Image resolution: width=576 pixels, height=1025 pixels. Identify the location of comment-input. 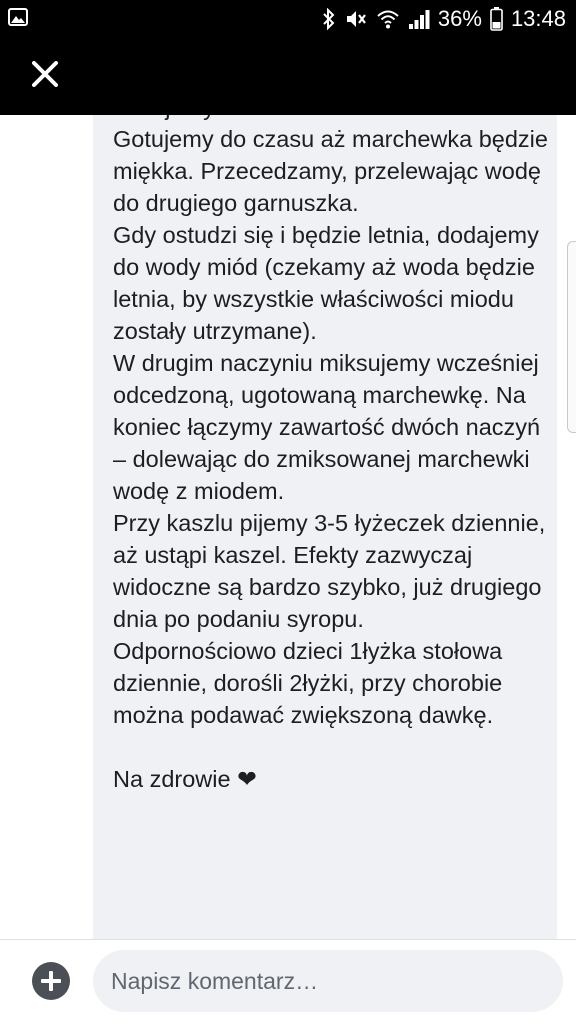
(328, 981).